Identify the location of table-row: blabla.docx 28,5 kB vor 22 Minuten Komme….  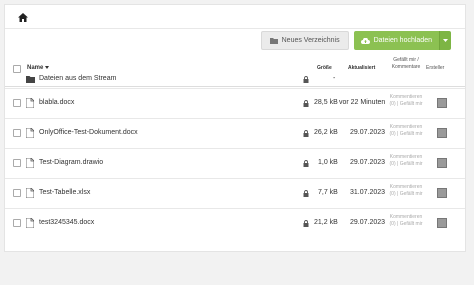
(235, 104).